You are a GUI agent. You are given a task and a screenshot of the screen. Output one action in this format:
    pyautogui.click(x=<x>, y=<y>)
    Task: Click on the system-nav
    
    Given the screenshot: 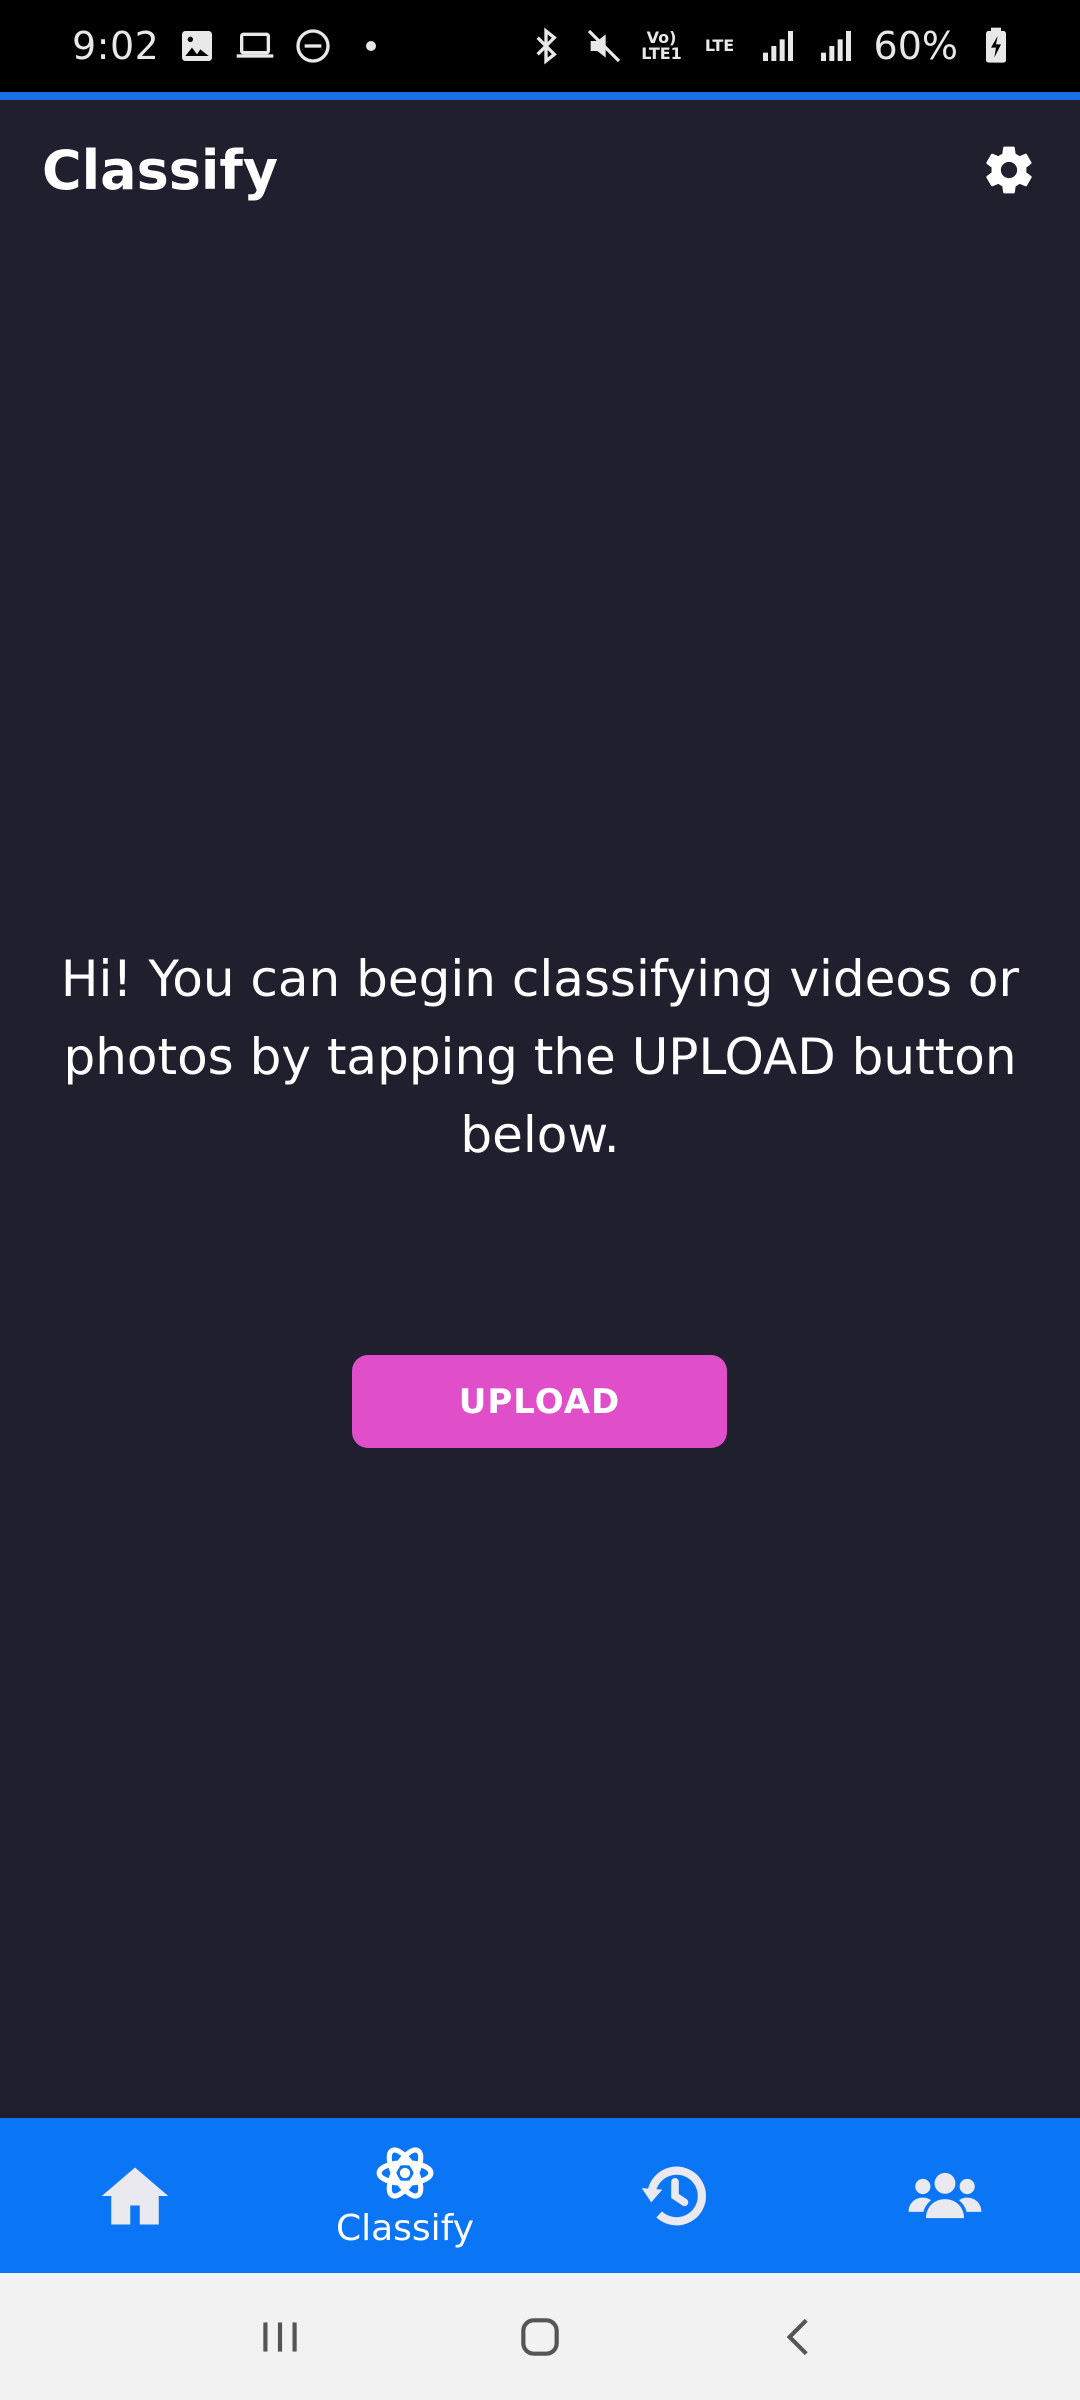 What is the action you would take?
    pyautogui.click(x=540, y=2336)
    